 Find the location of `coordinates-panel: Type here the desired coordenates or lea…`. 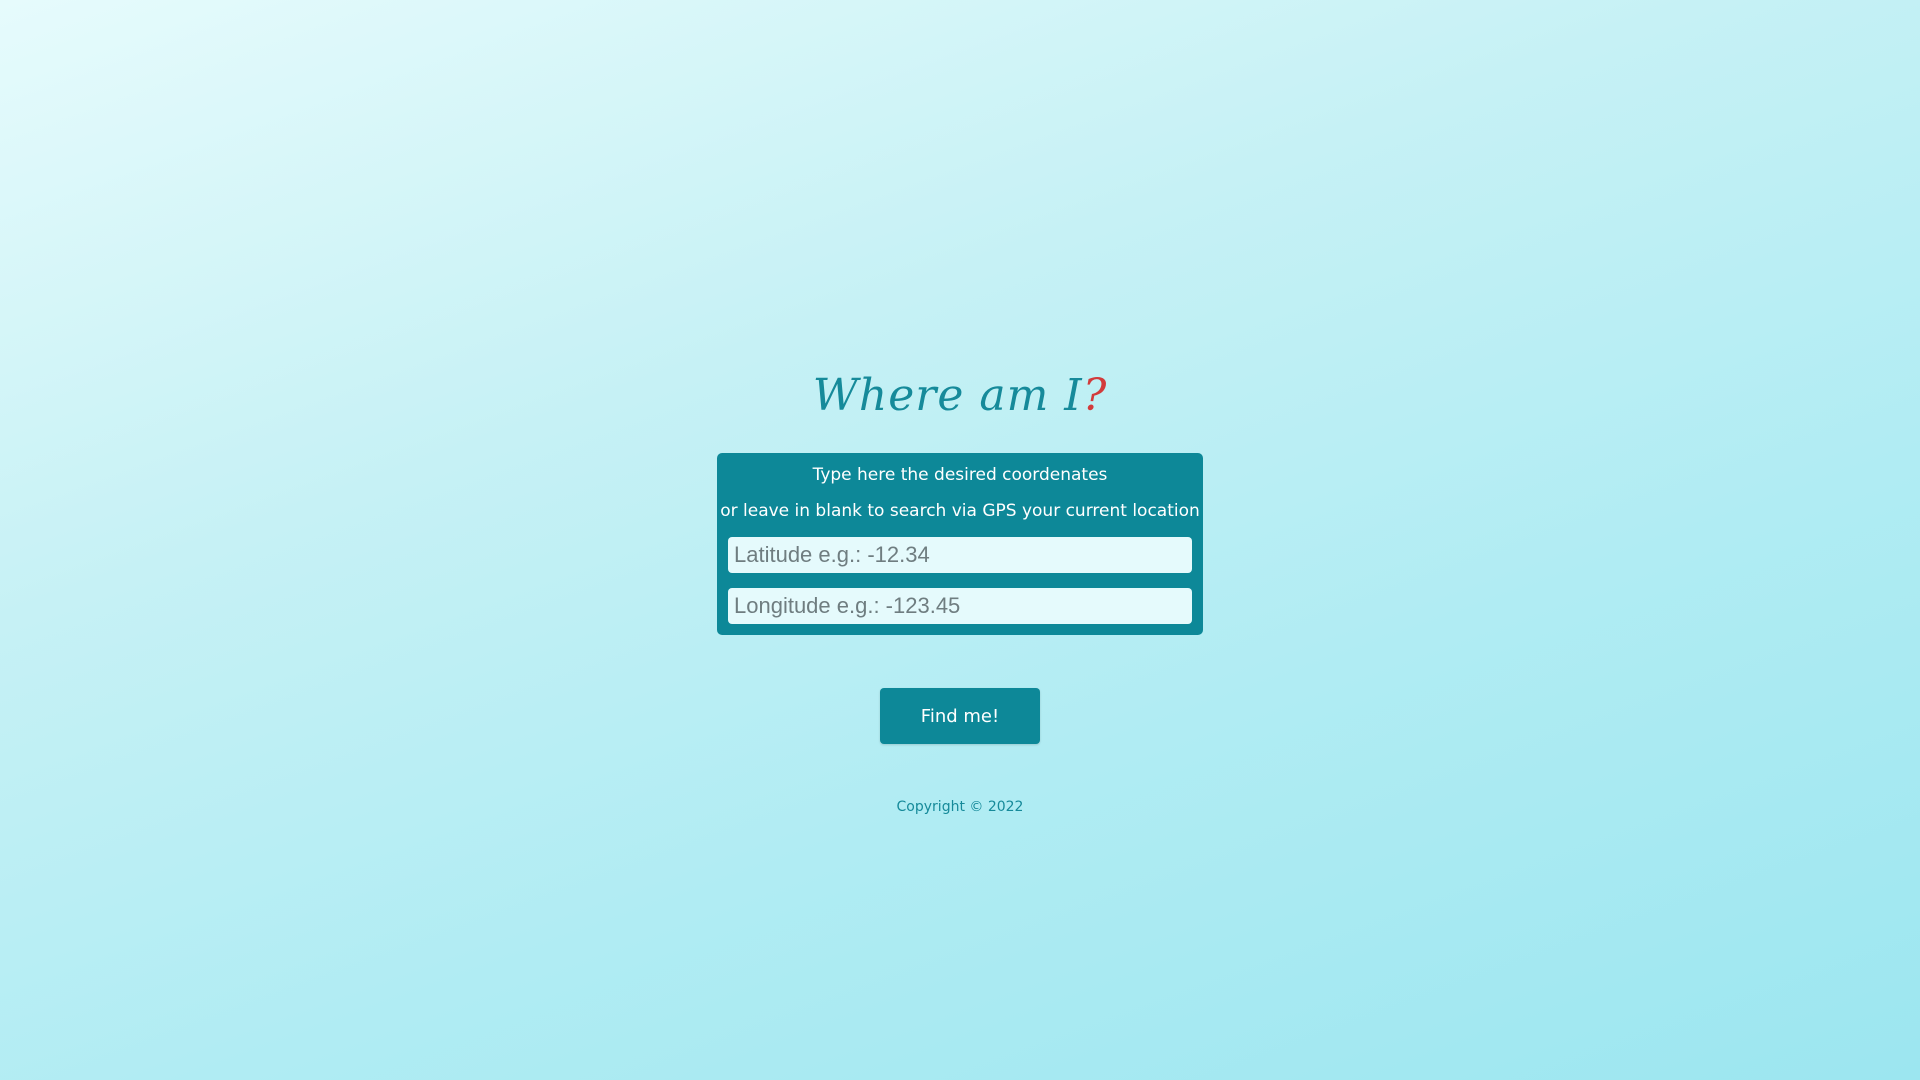

coordinates-panel: Type here the desired coordenates or lea… is located at coordinates (960, 544).